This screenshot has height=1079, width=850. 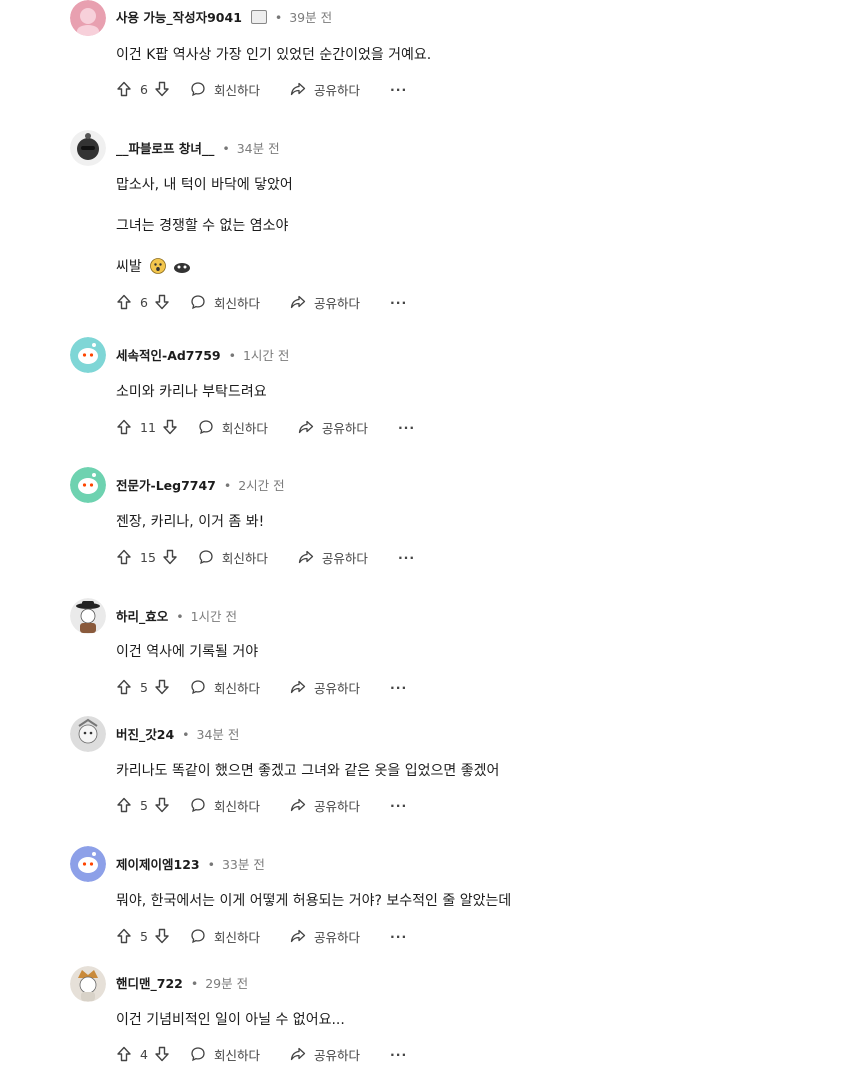 I want to click on comment-text: 이건 K팝 역사상 가장 인기 있었던 순간이었을 거예요., so click(x=274, y=55).